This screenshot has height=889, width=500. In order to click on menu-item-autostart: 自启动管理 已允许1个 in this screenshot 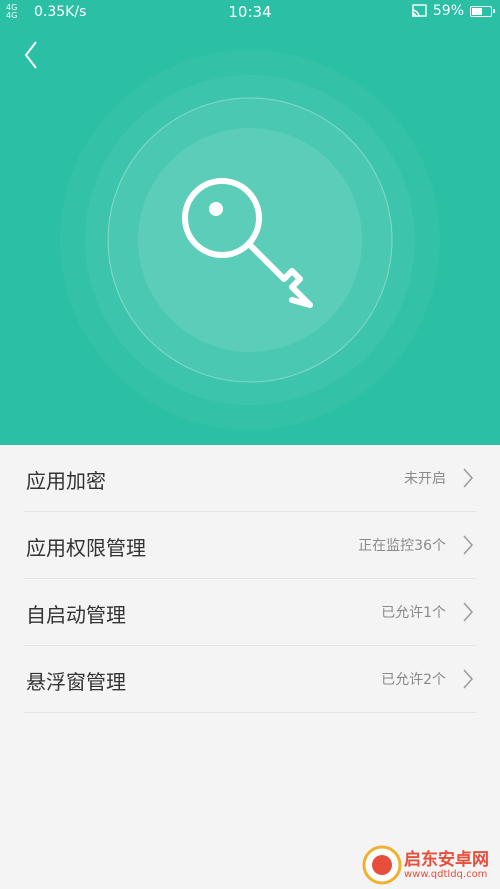, I will do `click(250, 612)`.